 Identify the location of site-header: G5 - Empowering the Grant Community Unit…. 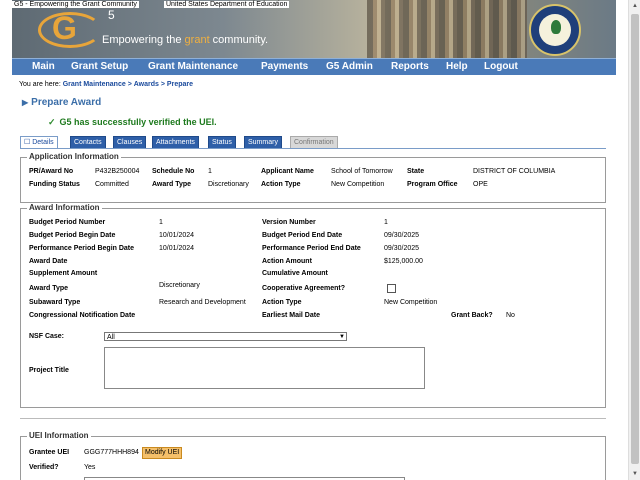
(314, 29).